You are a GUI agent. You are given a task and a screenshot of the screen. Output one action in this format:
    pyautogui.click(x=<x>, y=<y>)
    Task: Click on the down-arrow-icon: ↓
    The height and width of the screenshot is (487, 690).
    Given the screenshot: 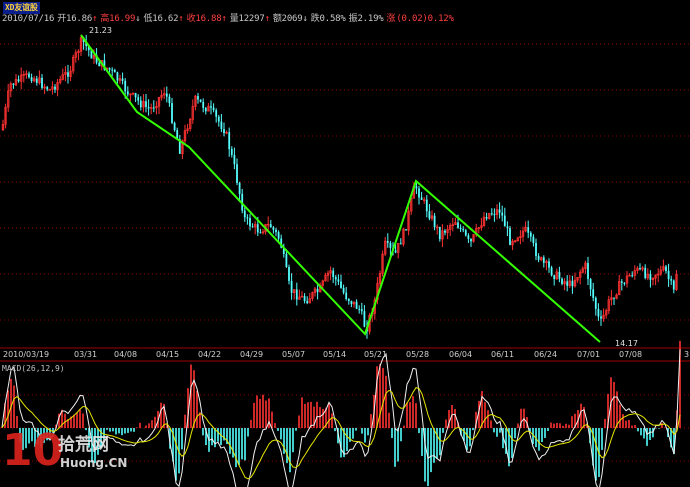 What is the action you would take?
    pyautogui.click(x=305, y=19)
    